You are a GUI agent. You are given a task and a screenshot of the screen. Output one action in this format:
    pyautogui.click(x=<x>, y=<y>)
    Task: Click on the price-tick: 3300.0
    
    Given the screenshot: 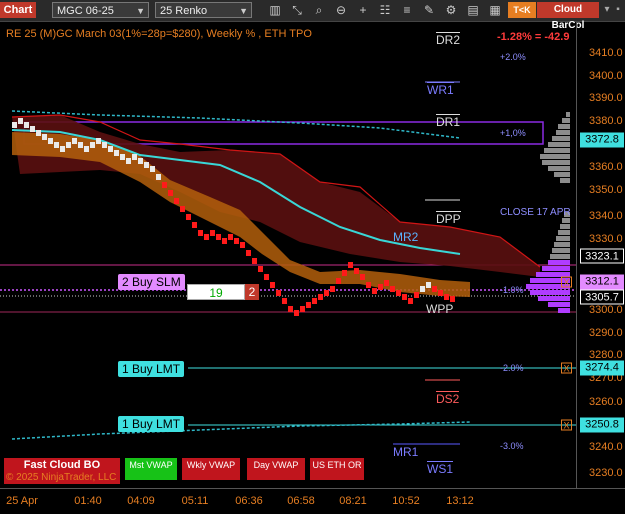 What is the action you would take?
    pyautogui.click(x=606, y=310)
    